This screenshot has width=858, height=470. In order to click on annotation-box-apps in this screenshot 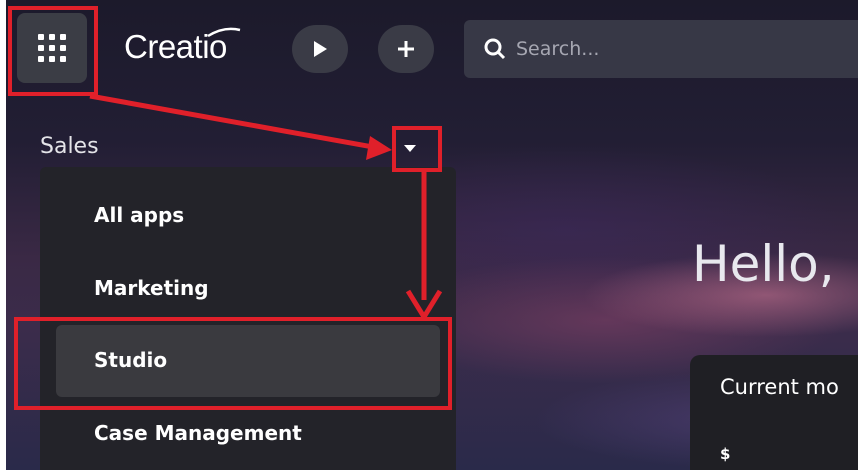, I will do `click(53, 51)`.